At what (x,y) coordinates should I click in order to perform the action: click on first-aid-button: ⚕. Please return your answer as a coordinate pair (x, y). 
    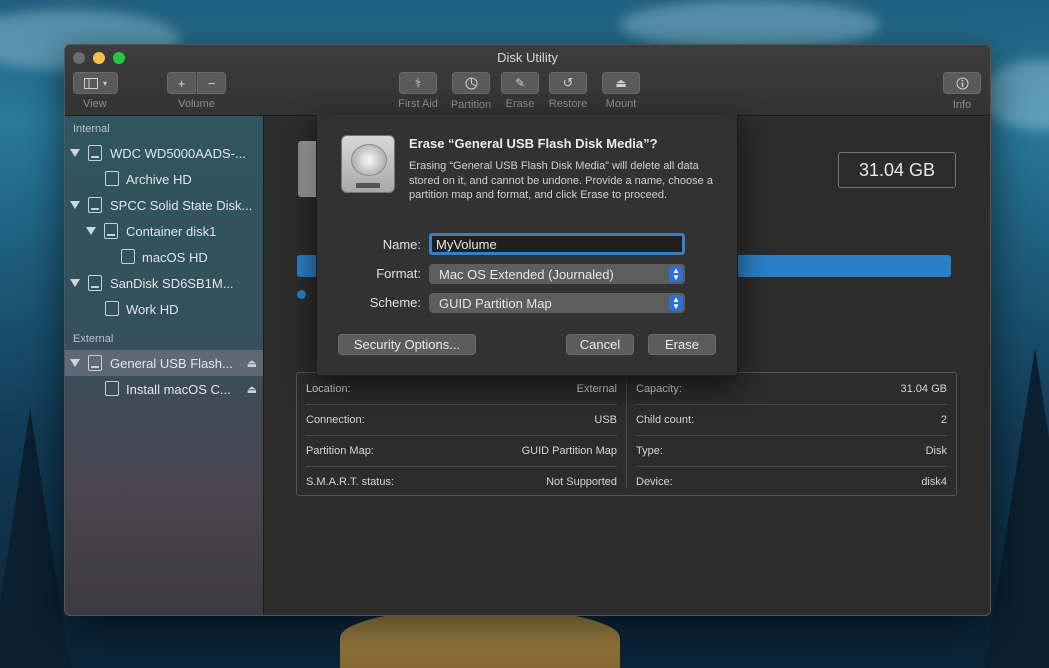
    Looking at the image, I should click on (418, 83).